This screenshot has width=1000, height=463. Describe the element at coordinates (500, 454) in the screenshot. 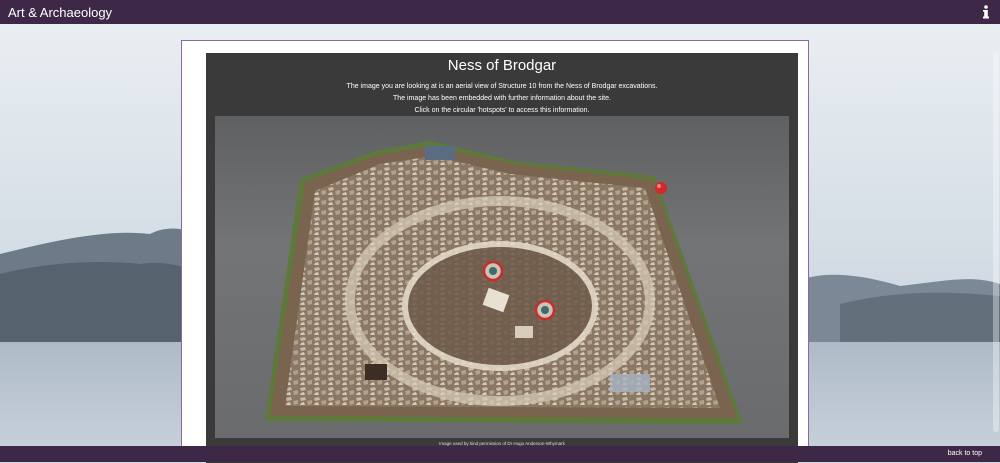

I see `bottom-bar: back to top` at that location.